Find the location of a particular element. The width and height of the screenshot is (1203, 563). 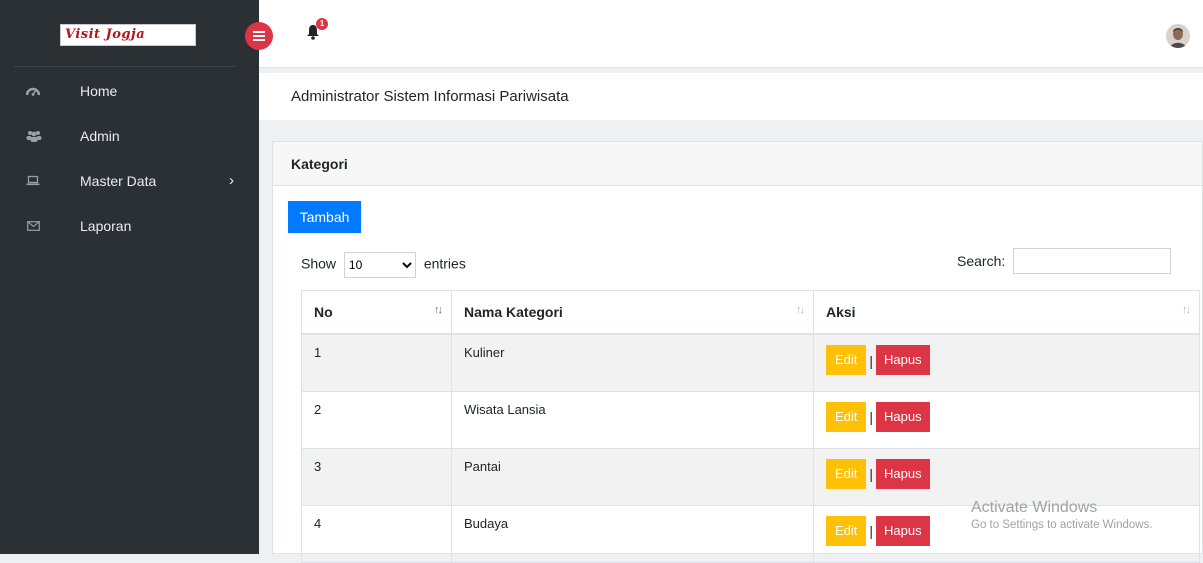

cell-nama: Wisata Lansia is located at coordinates (632, 419).